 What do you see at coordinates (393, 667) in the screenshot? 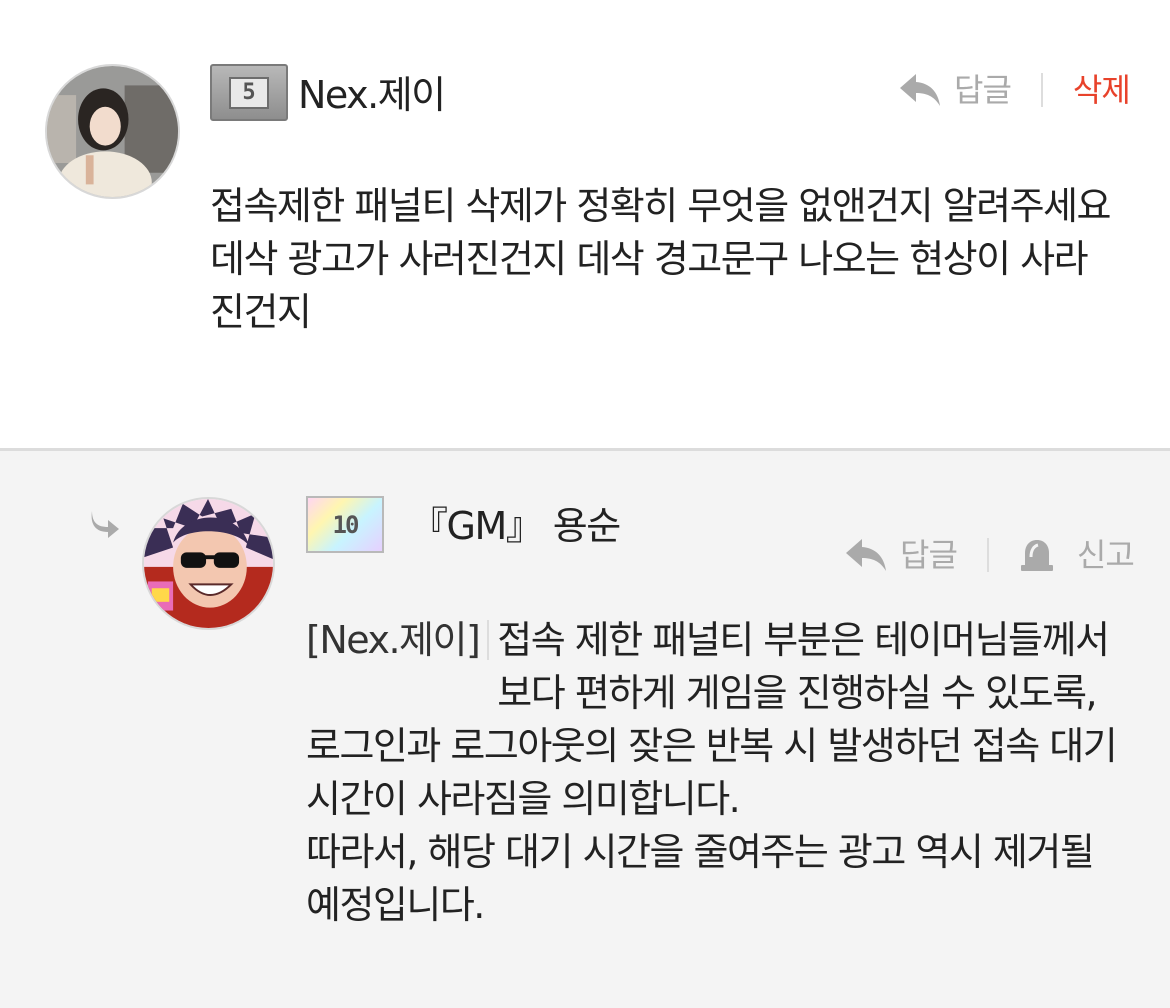
I see `mention-tag: [Nex.제이]` at bounding box center [393, 667].